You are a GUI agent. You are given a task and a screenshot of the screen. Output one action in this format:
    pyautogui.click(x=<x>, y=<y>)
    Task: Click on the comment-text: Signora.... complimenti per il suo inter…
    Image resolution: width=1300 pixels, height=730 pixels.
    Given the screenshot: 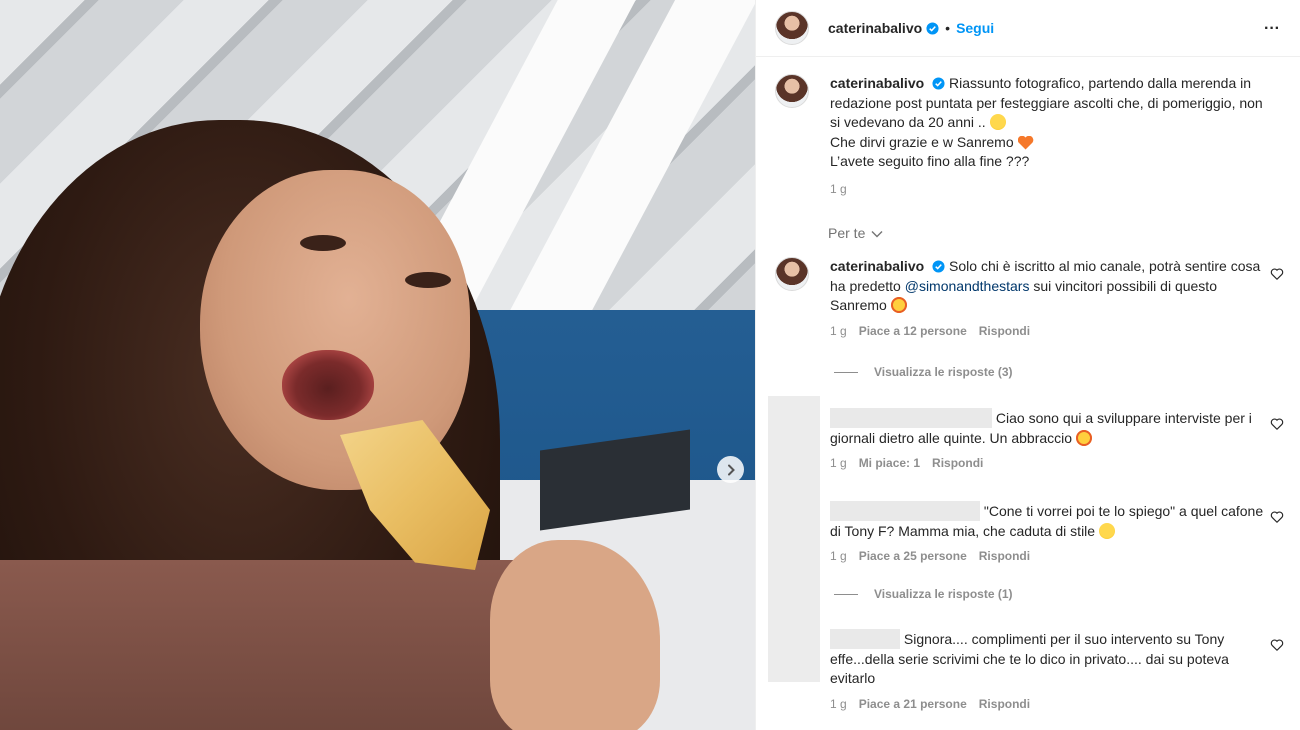 What is the action you would take?
    pyautogui.click(x=1052, y=659)
    